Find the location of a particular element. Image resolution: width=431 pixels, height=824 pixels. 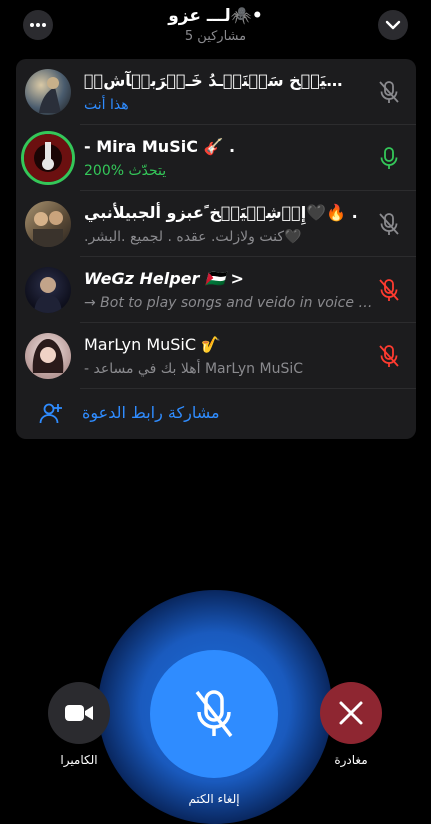

participant-name: MarLyn MuSiC 🎷 is located at coordinates (153, 344).